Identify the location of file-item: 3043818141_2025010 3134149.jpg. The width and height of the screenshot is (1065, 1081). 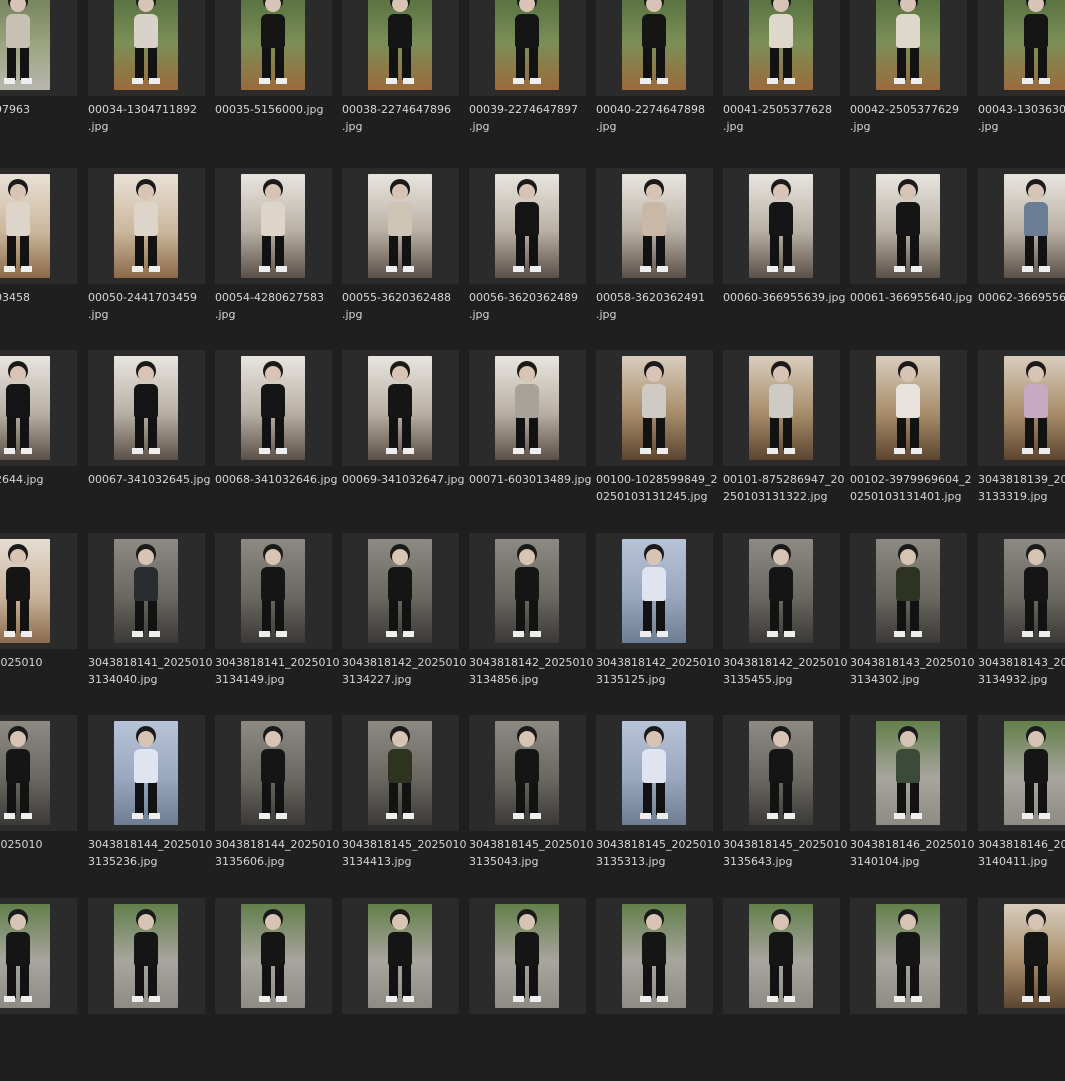
(277, 613).